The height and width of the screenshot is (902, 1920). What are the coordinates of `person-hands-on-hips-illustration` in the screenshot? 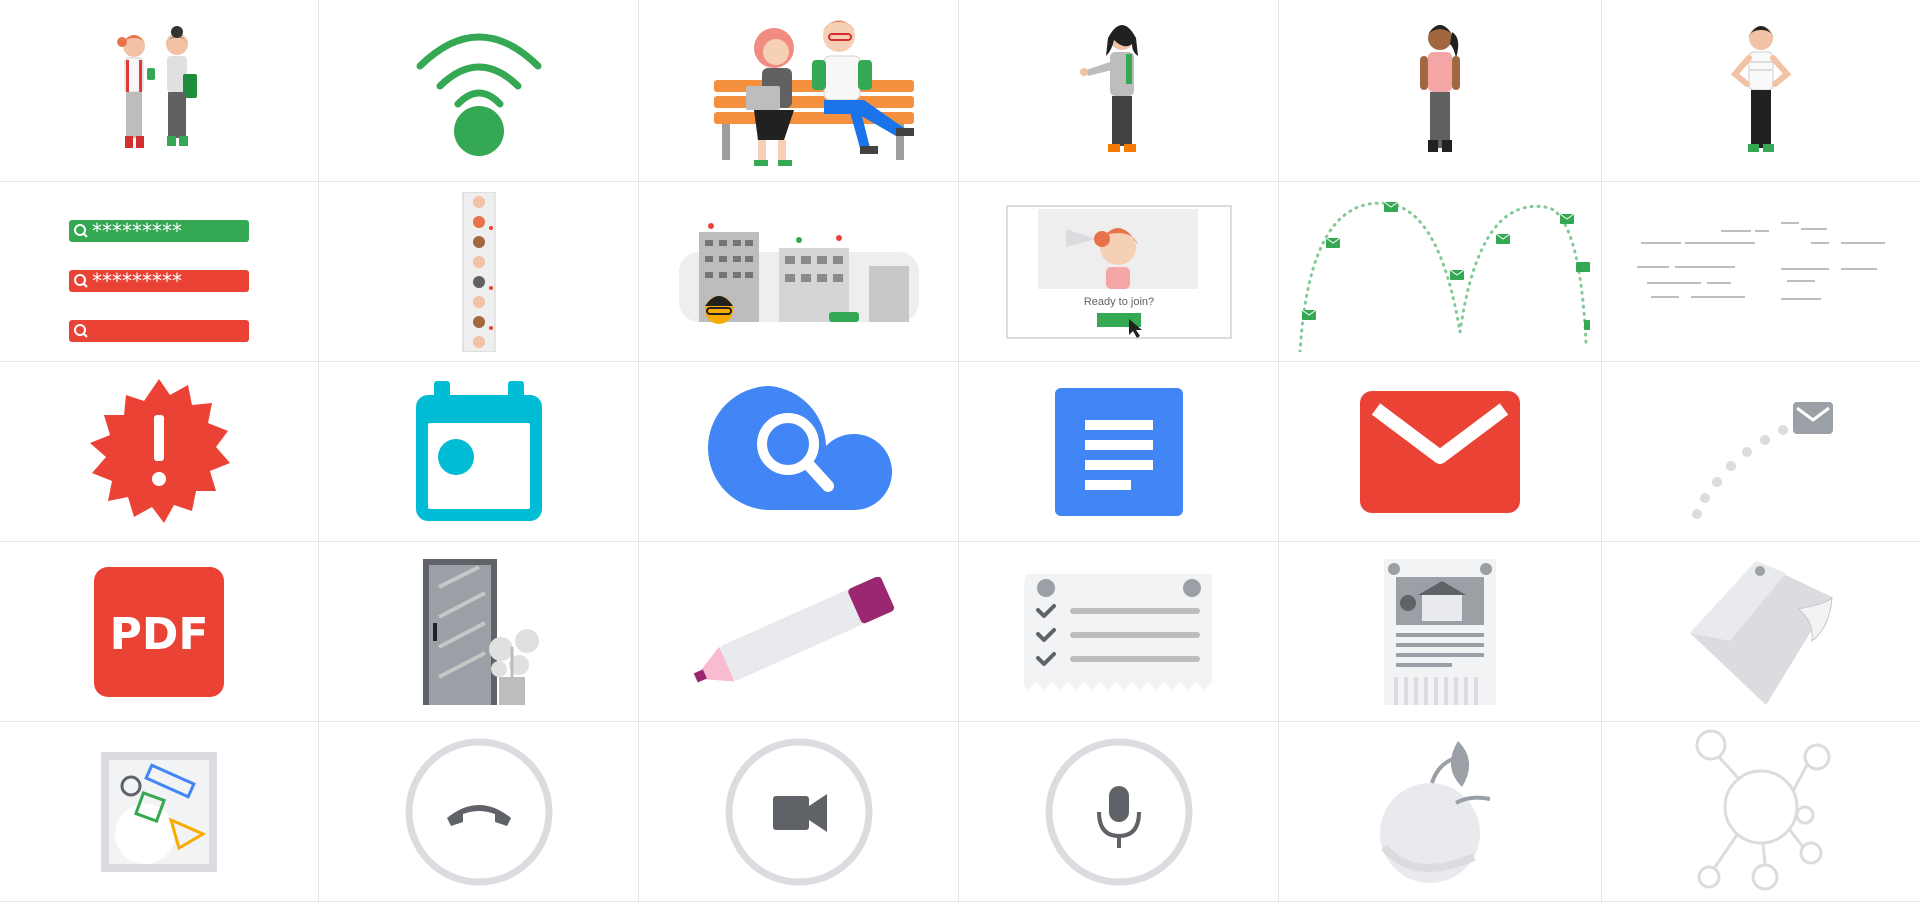 It's located at (1761, 88).